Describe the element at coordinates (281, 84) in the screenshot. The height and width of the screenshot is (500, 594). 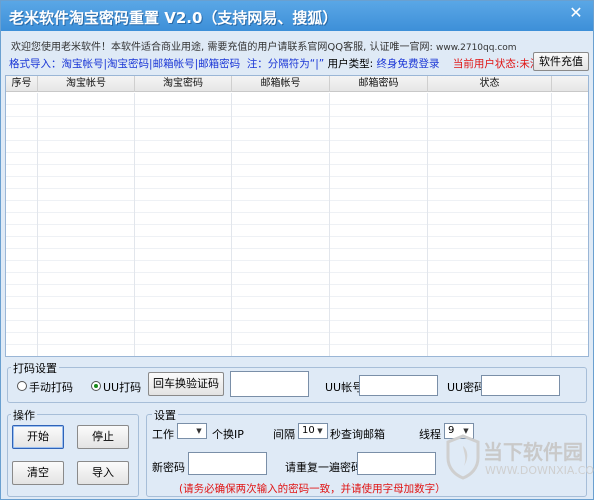
I see `column-header-email-account: 邮箱帐号` at that location.